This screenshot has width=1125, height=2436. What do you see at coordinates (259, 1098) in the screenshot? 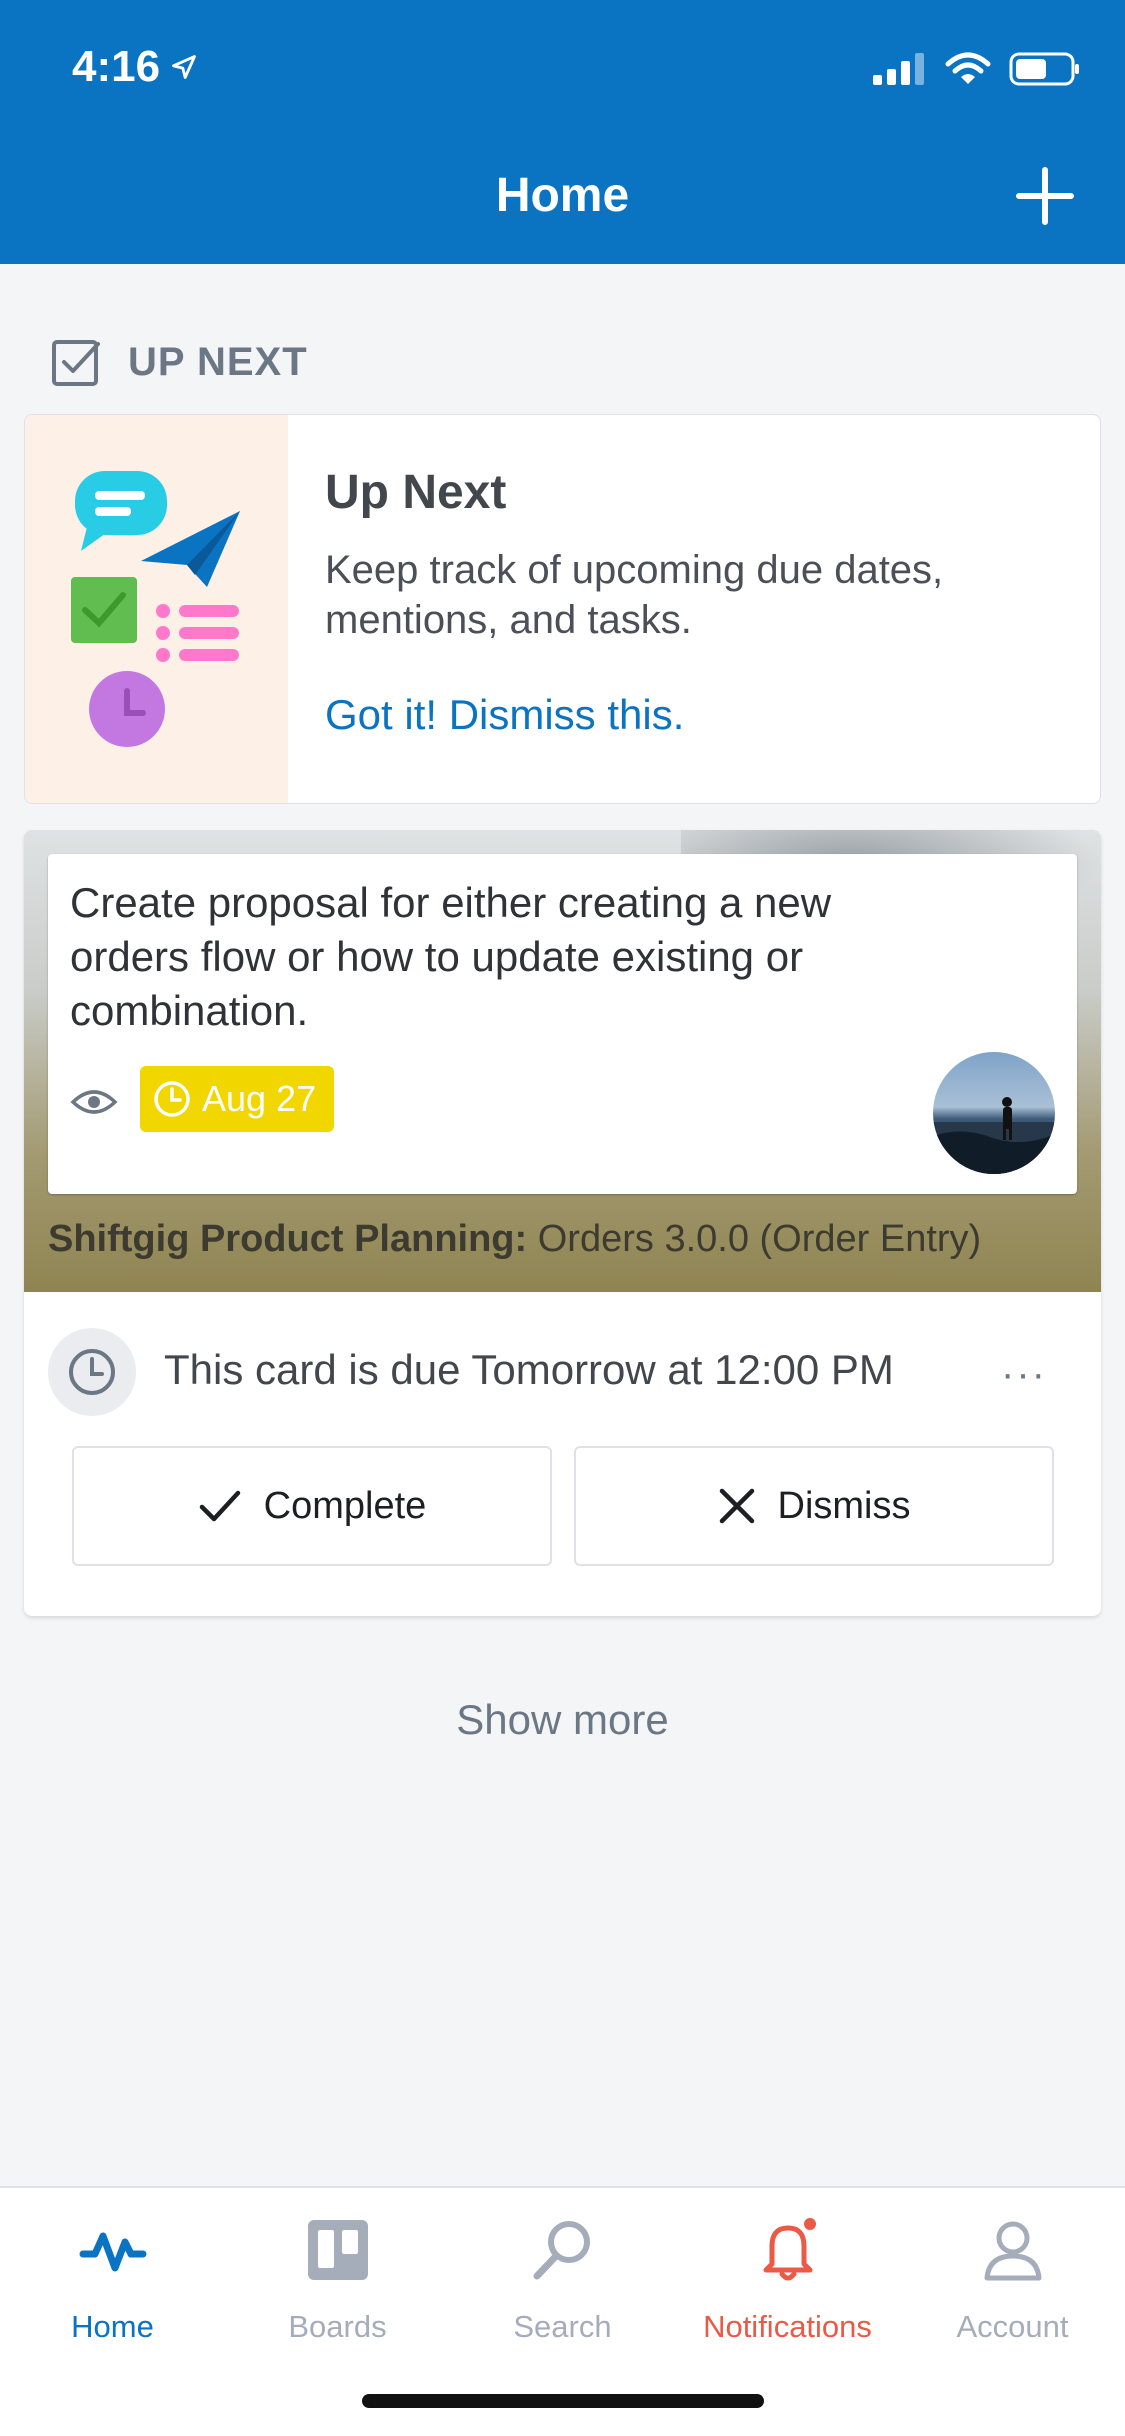
I see `due-date-label: Aug 27` at bounding box center [259, 1098].